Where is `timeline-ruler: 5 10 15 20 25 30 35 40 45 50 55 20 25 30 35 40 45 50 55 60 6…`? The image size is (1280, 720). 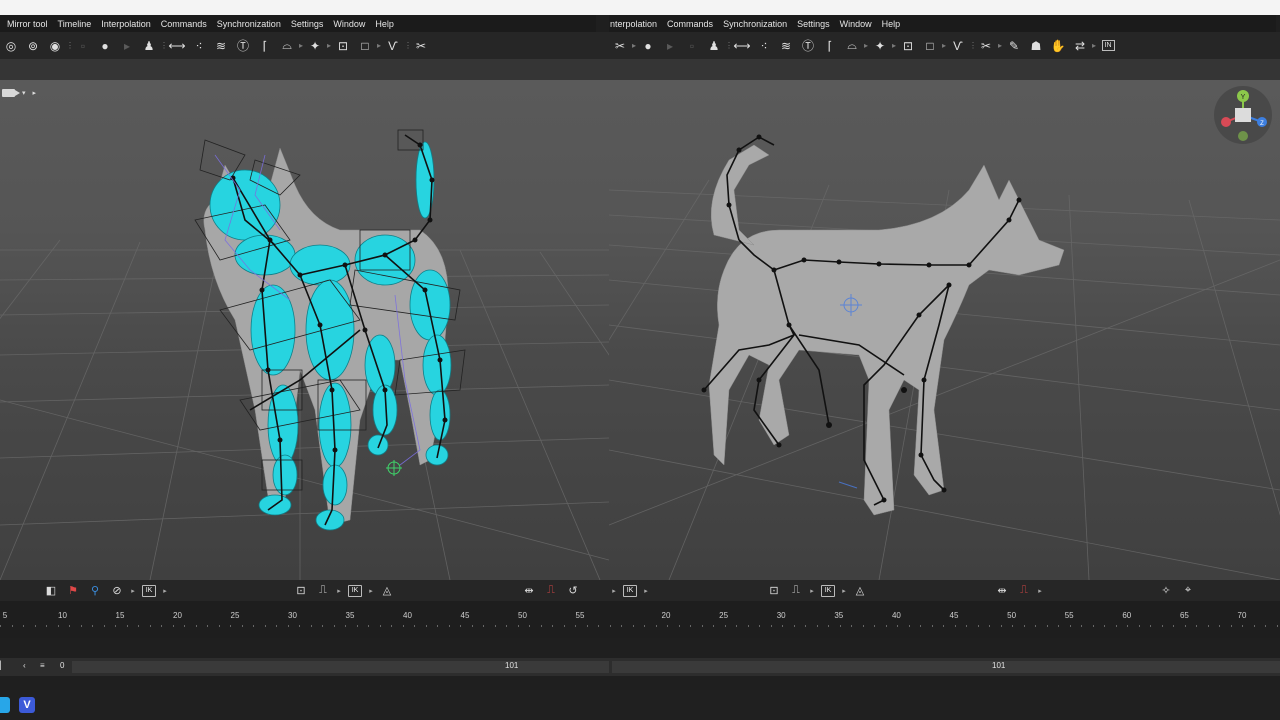
timeline-ruler: 5 10 15 20 25 30 35 40 45 50 55 20 25 30 35 40 45 50 55 60 6… is located at coordinates (640, 619).